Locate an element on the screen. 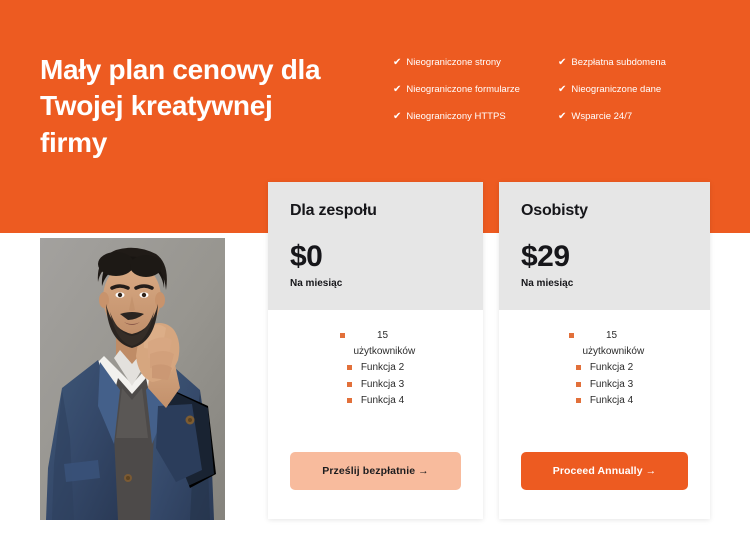 The image size is (750, 554). hero-feature-label: Nieograniczony HTTPS is located at coordinates (456, 116).